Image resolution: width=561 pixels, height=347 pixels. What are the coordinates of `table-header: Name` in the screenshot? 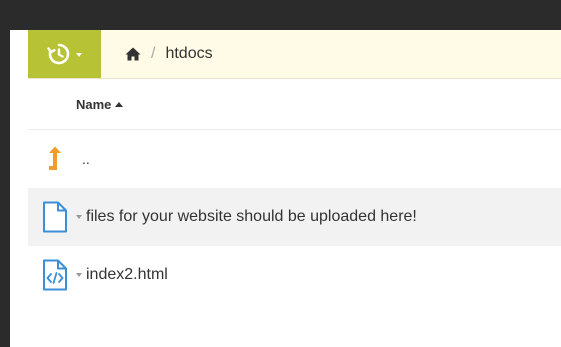 It's located at (294, 104).